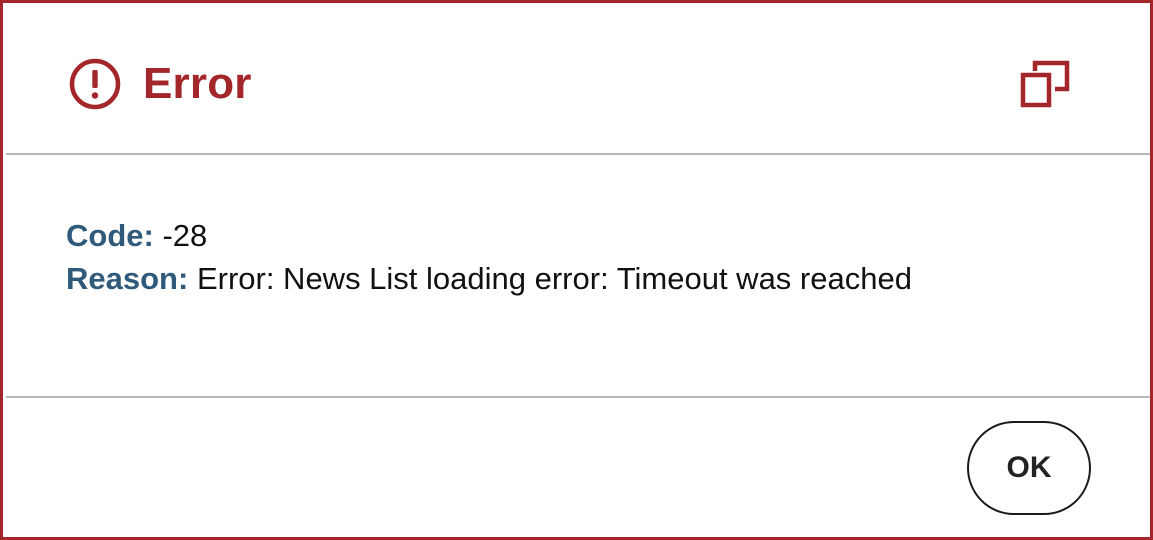 The image size is (1153, 540). I want to click on code-label: Code:, so click(110, 235).